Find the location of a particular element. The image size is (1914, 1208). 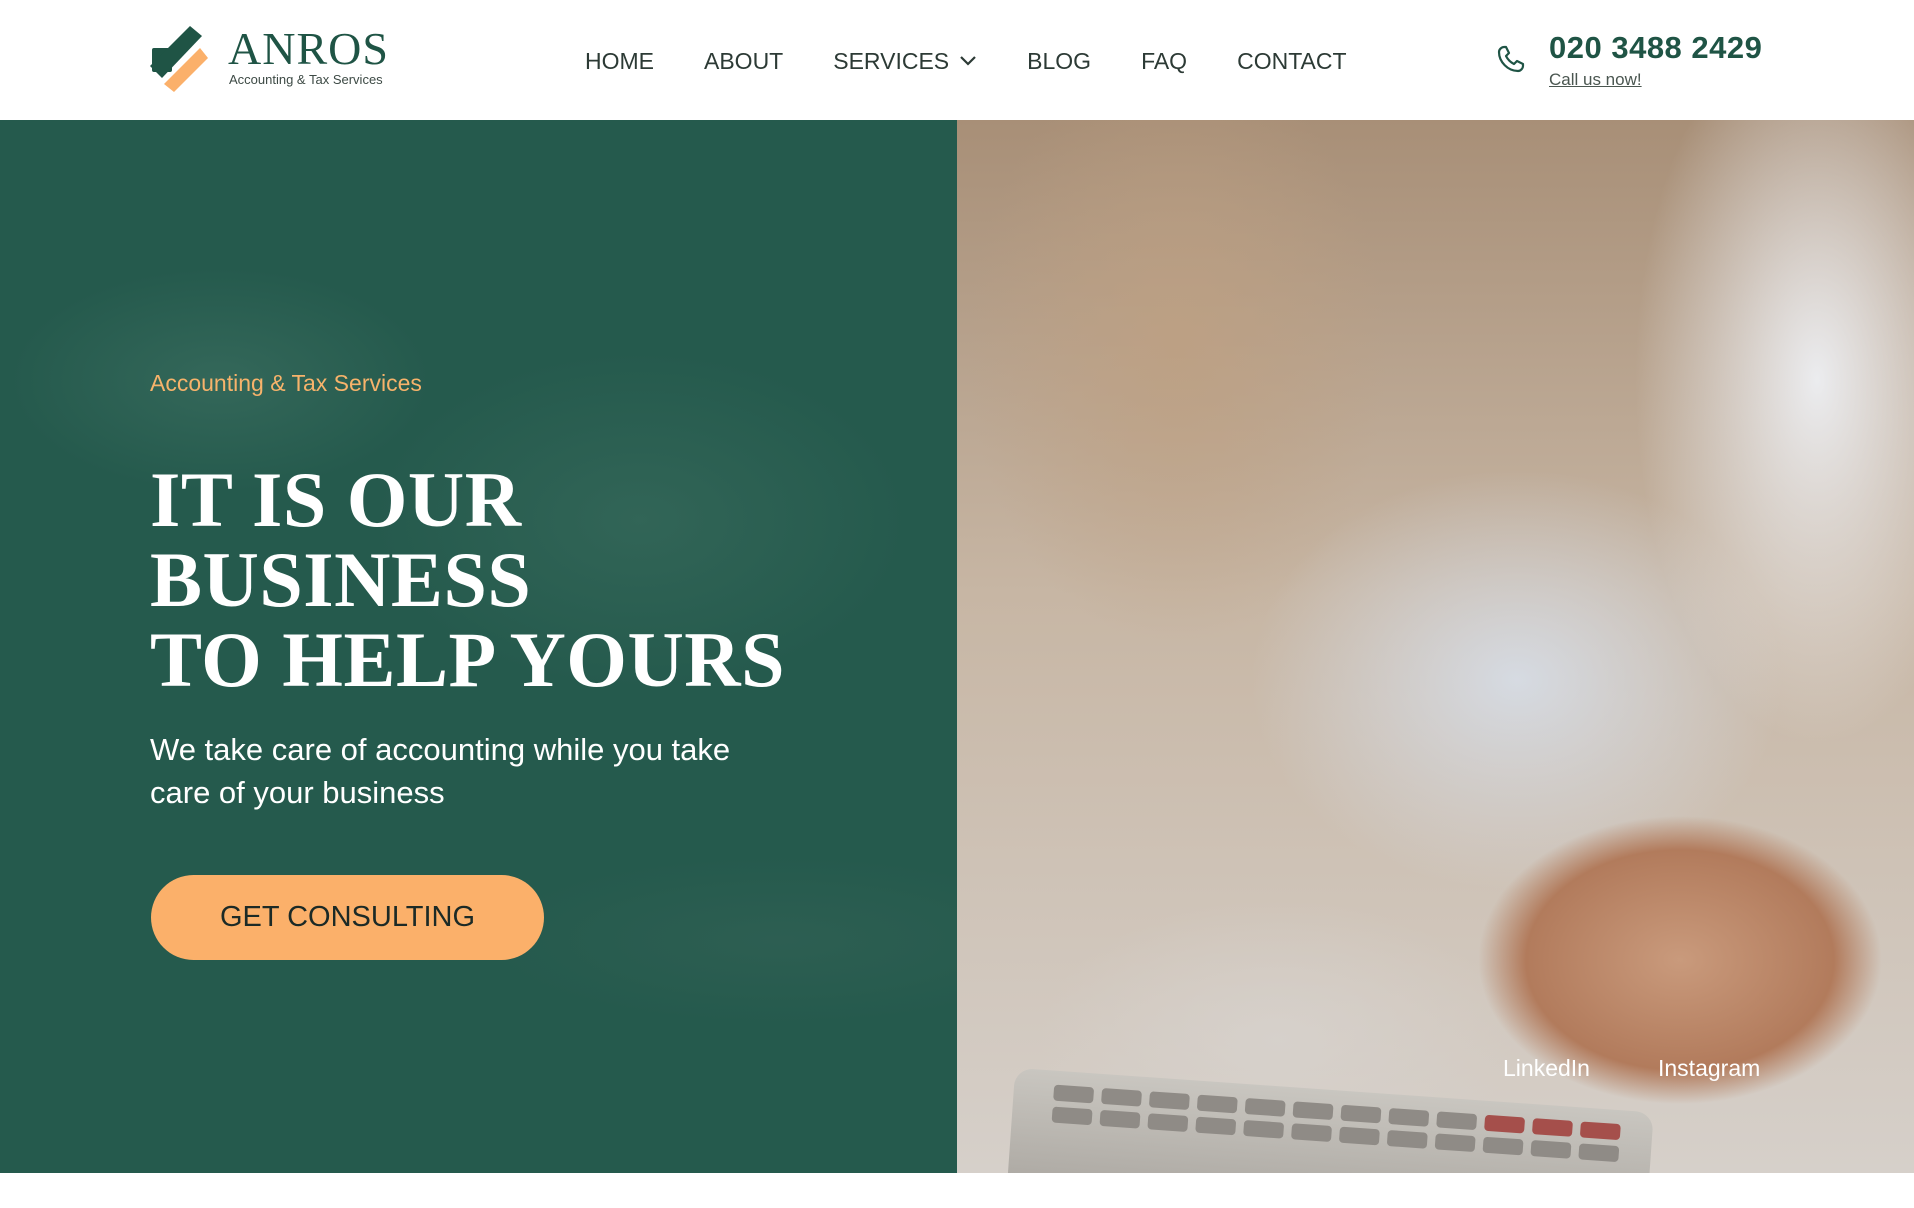

nav-services: SERVICES is located at coordinates (905, 61).